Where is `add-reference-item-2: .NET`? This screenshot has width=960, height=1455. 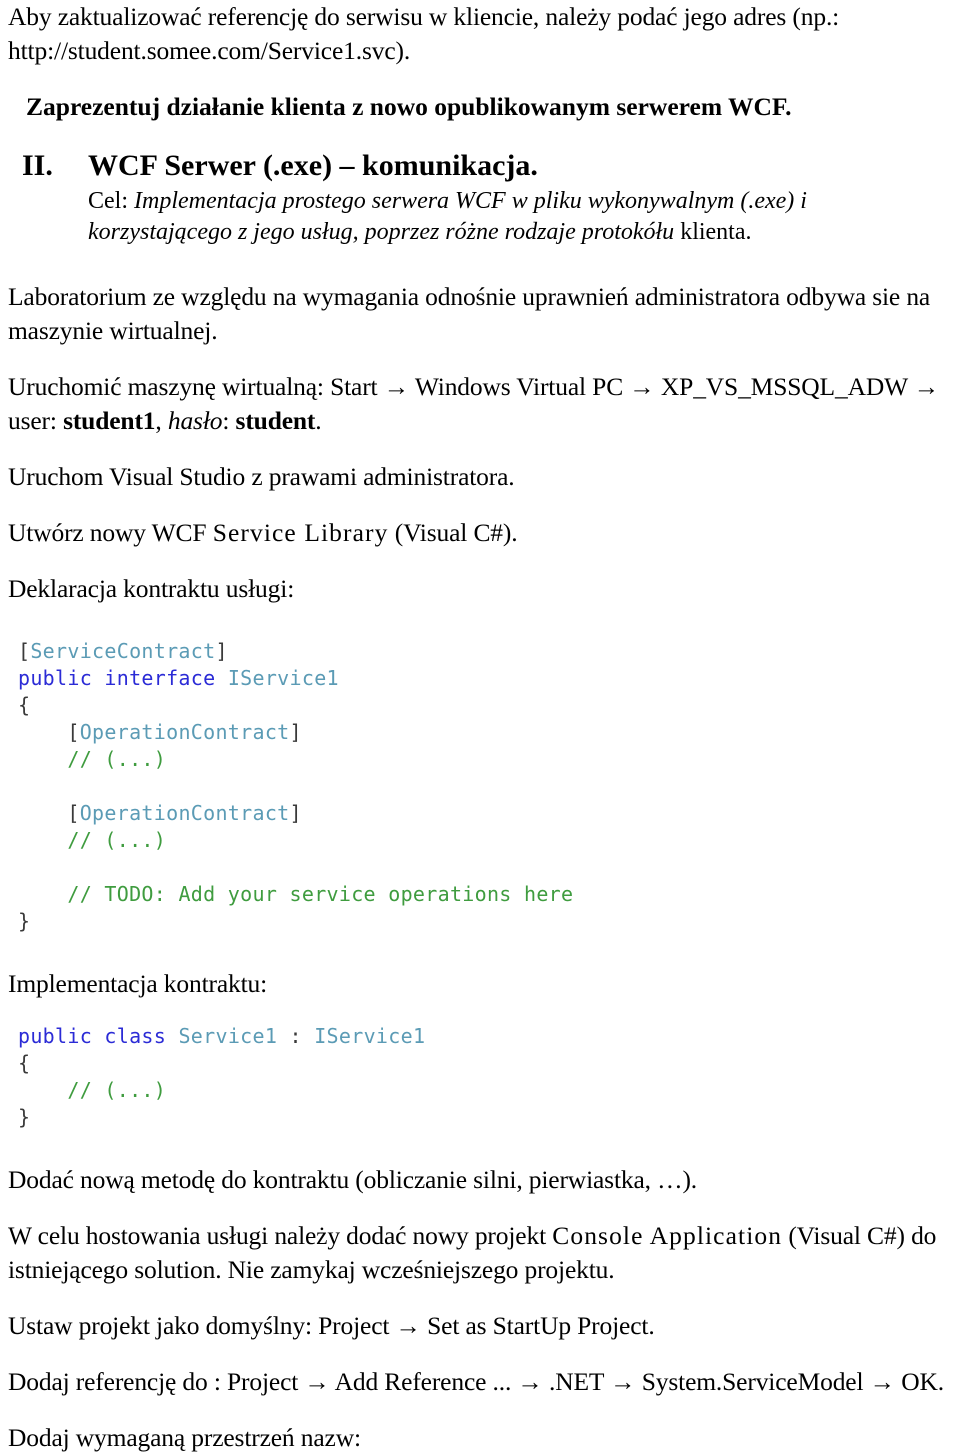 add-reference-item-2: .NET is located at coordinates (576, 1381).